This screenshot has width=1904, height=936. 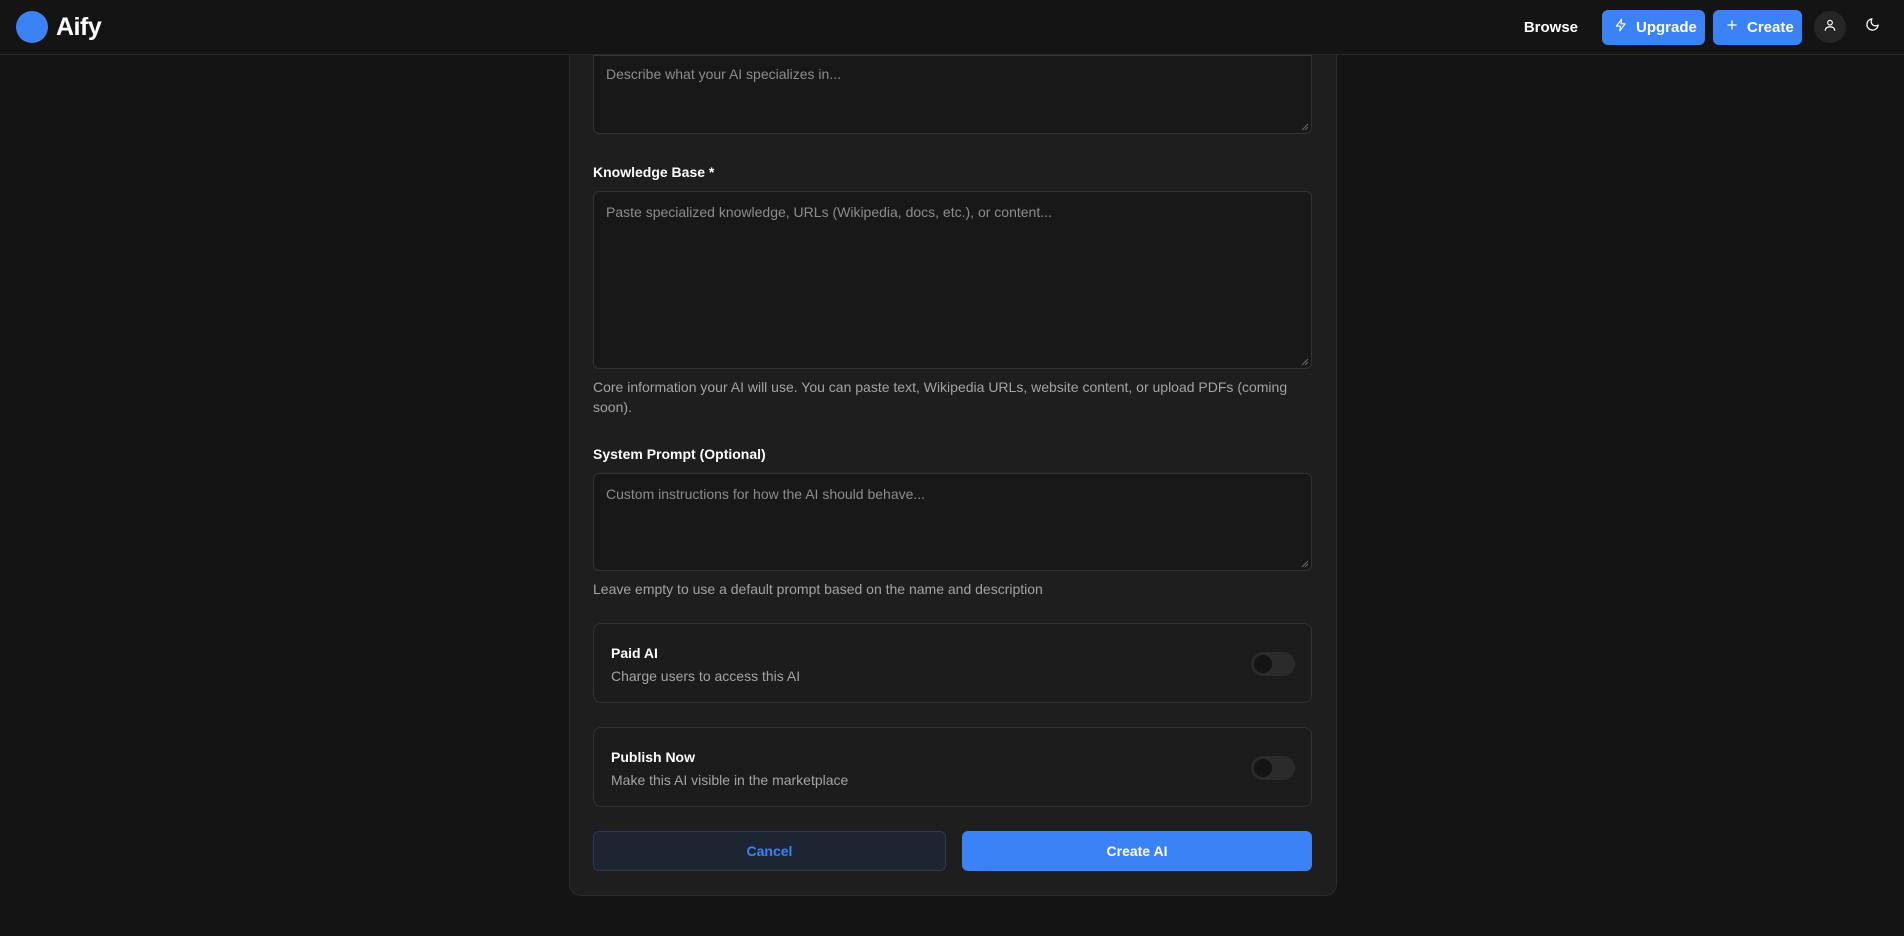 I want to click on theme-toggle-button, so click(x=1872, y=27).